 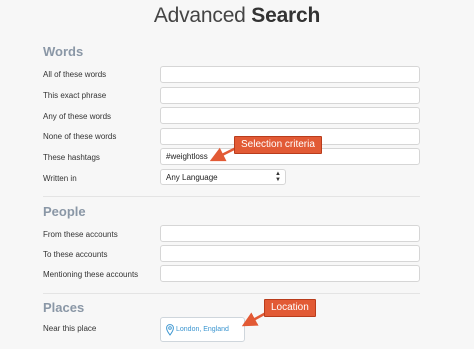 What do you see at coordinates (238, 236) in the screenshot?
I see `annotation-arrows` at bounding box center [238, 236].